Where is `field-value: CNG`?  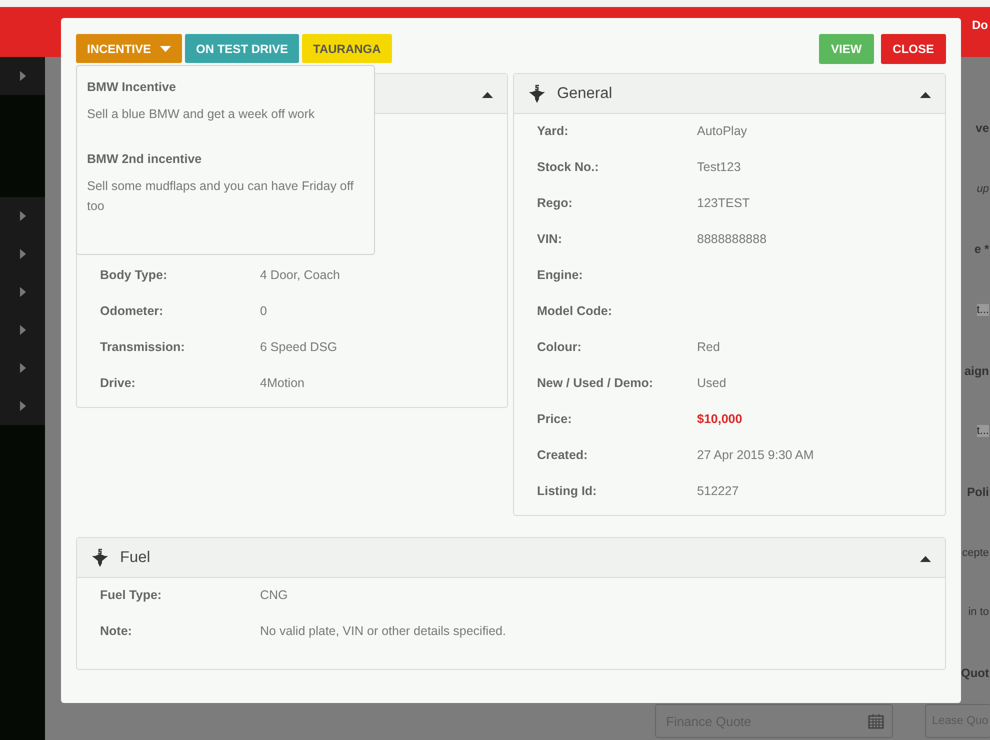 field-value: CNG is located at coordinates (274, 595).